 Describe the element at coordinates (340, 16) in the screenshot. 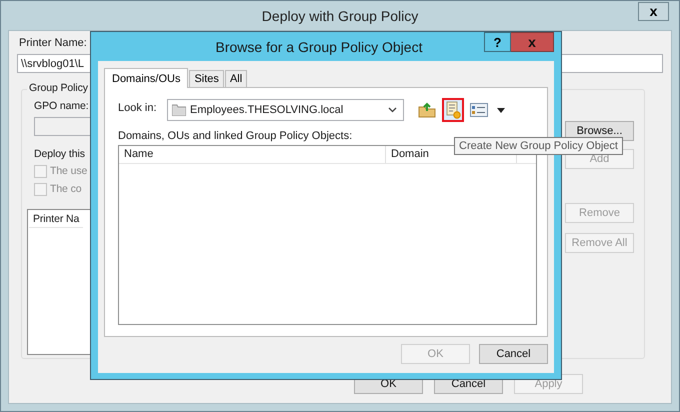

I see `window-title: Deploy with Group Policy` at that location.